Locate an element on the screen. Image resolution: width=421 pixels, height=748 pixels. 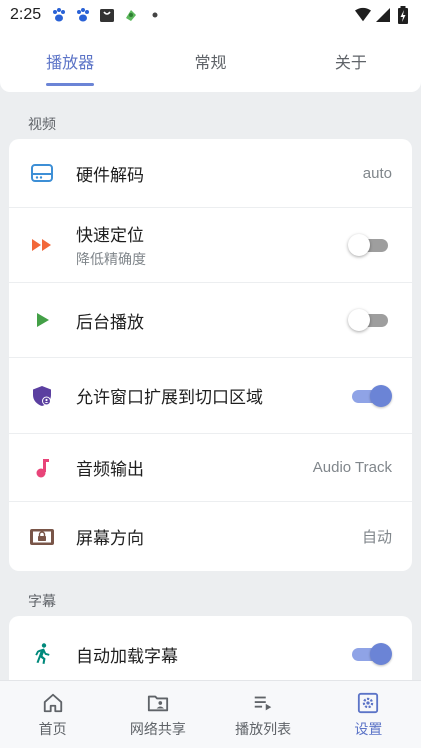
shopping-bag-icon is located at coordinates (107, 15).